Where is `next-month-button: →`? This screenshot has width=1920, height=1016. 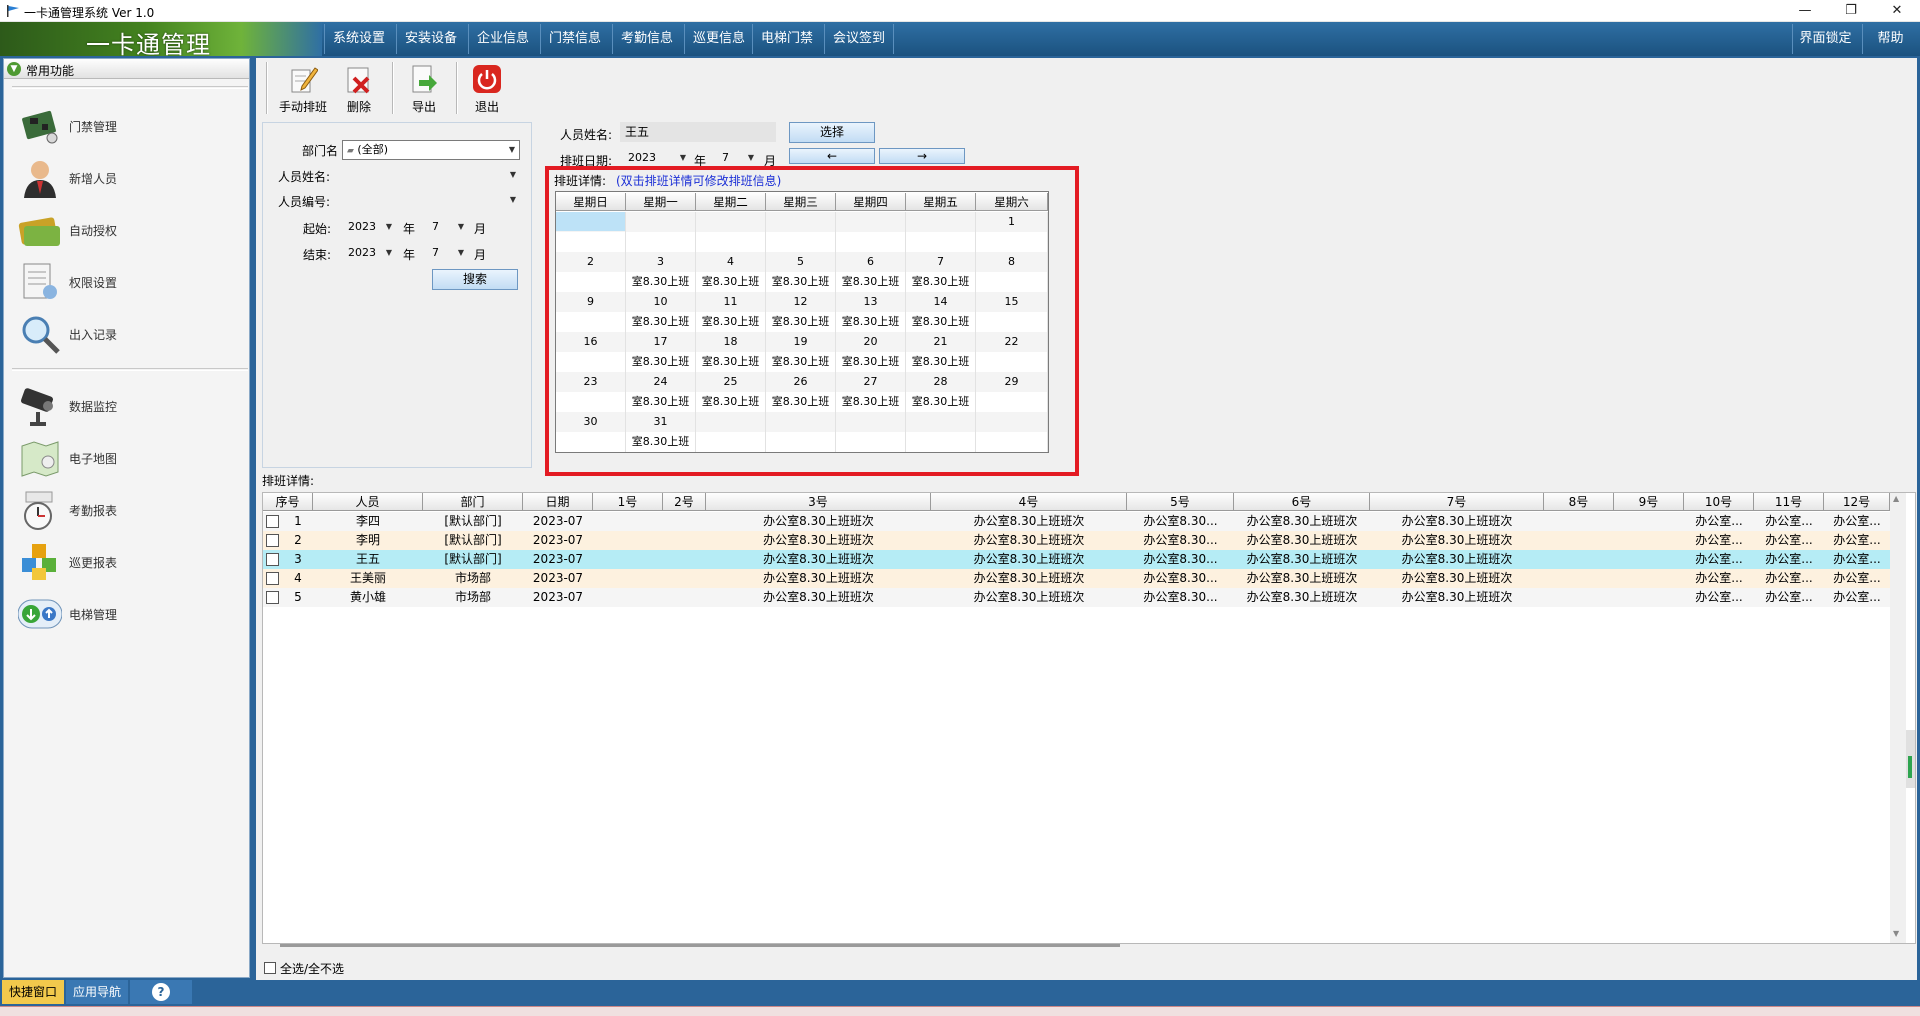 next-month-button: → is located at coordinates (922, 156).